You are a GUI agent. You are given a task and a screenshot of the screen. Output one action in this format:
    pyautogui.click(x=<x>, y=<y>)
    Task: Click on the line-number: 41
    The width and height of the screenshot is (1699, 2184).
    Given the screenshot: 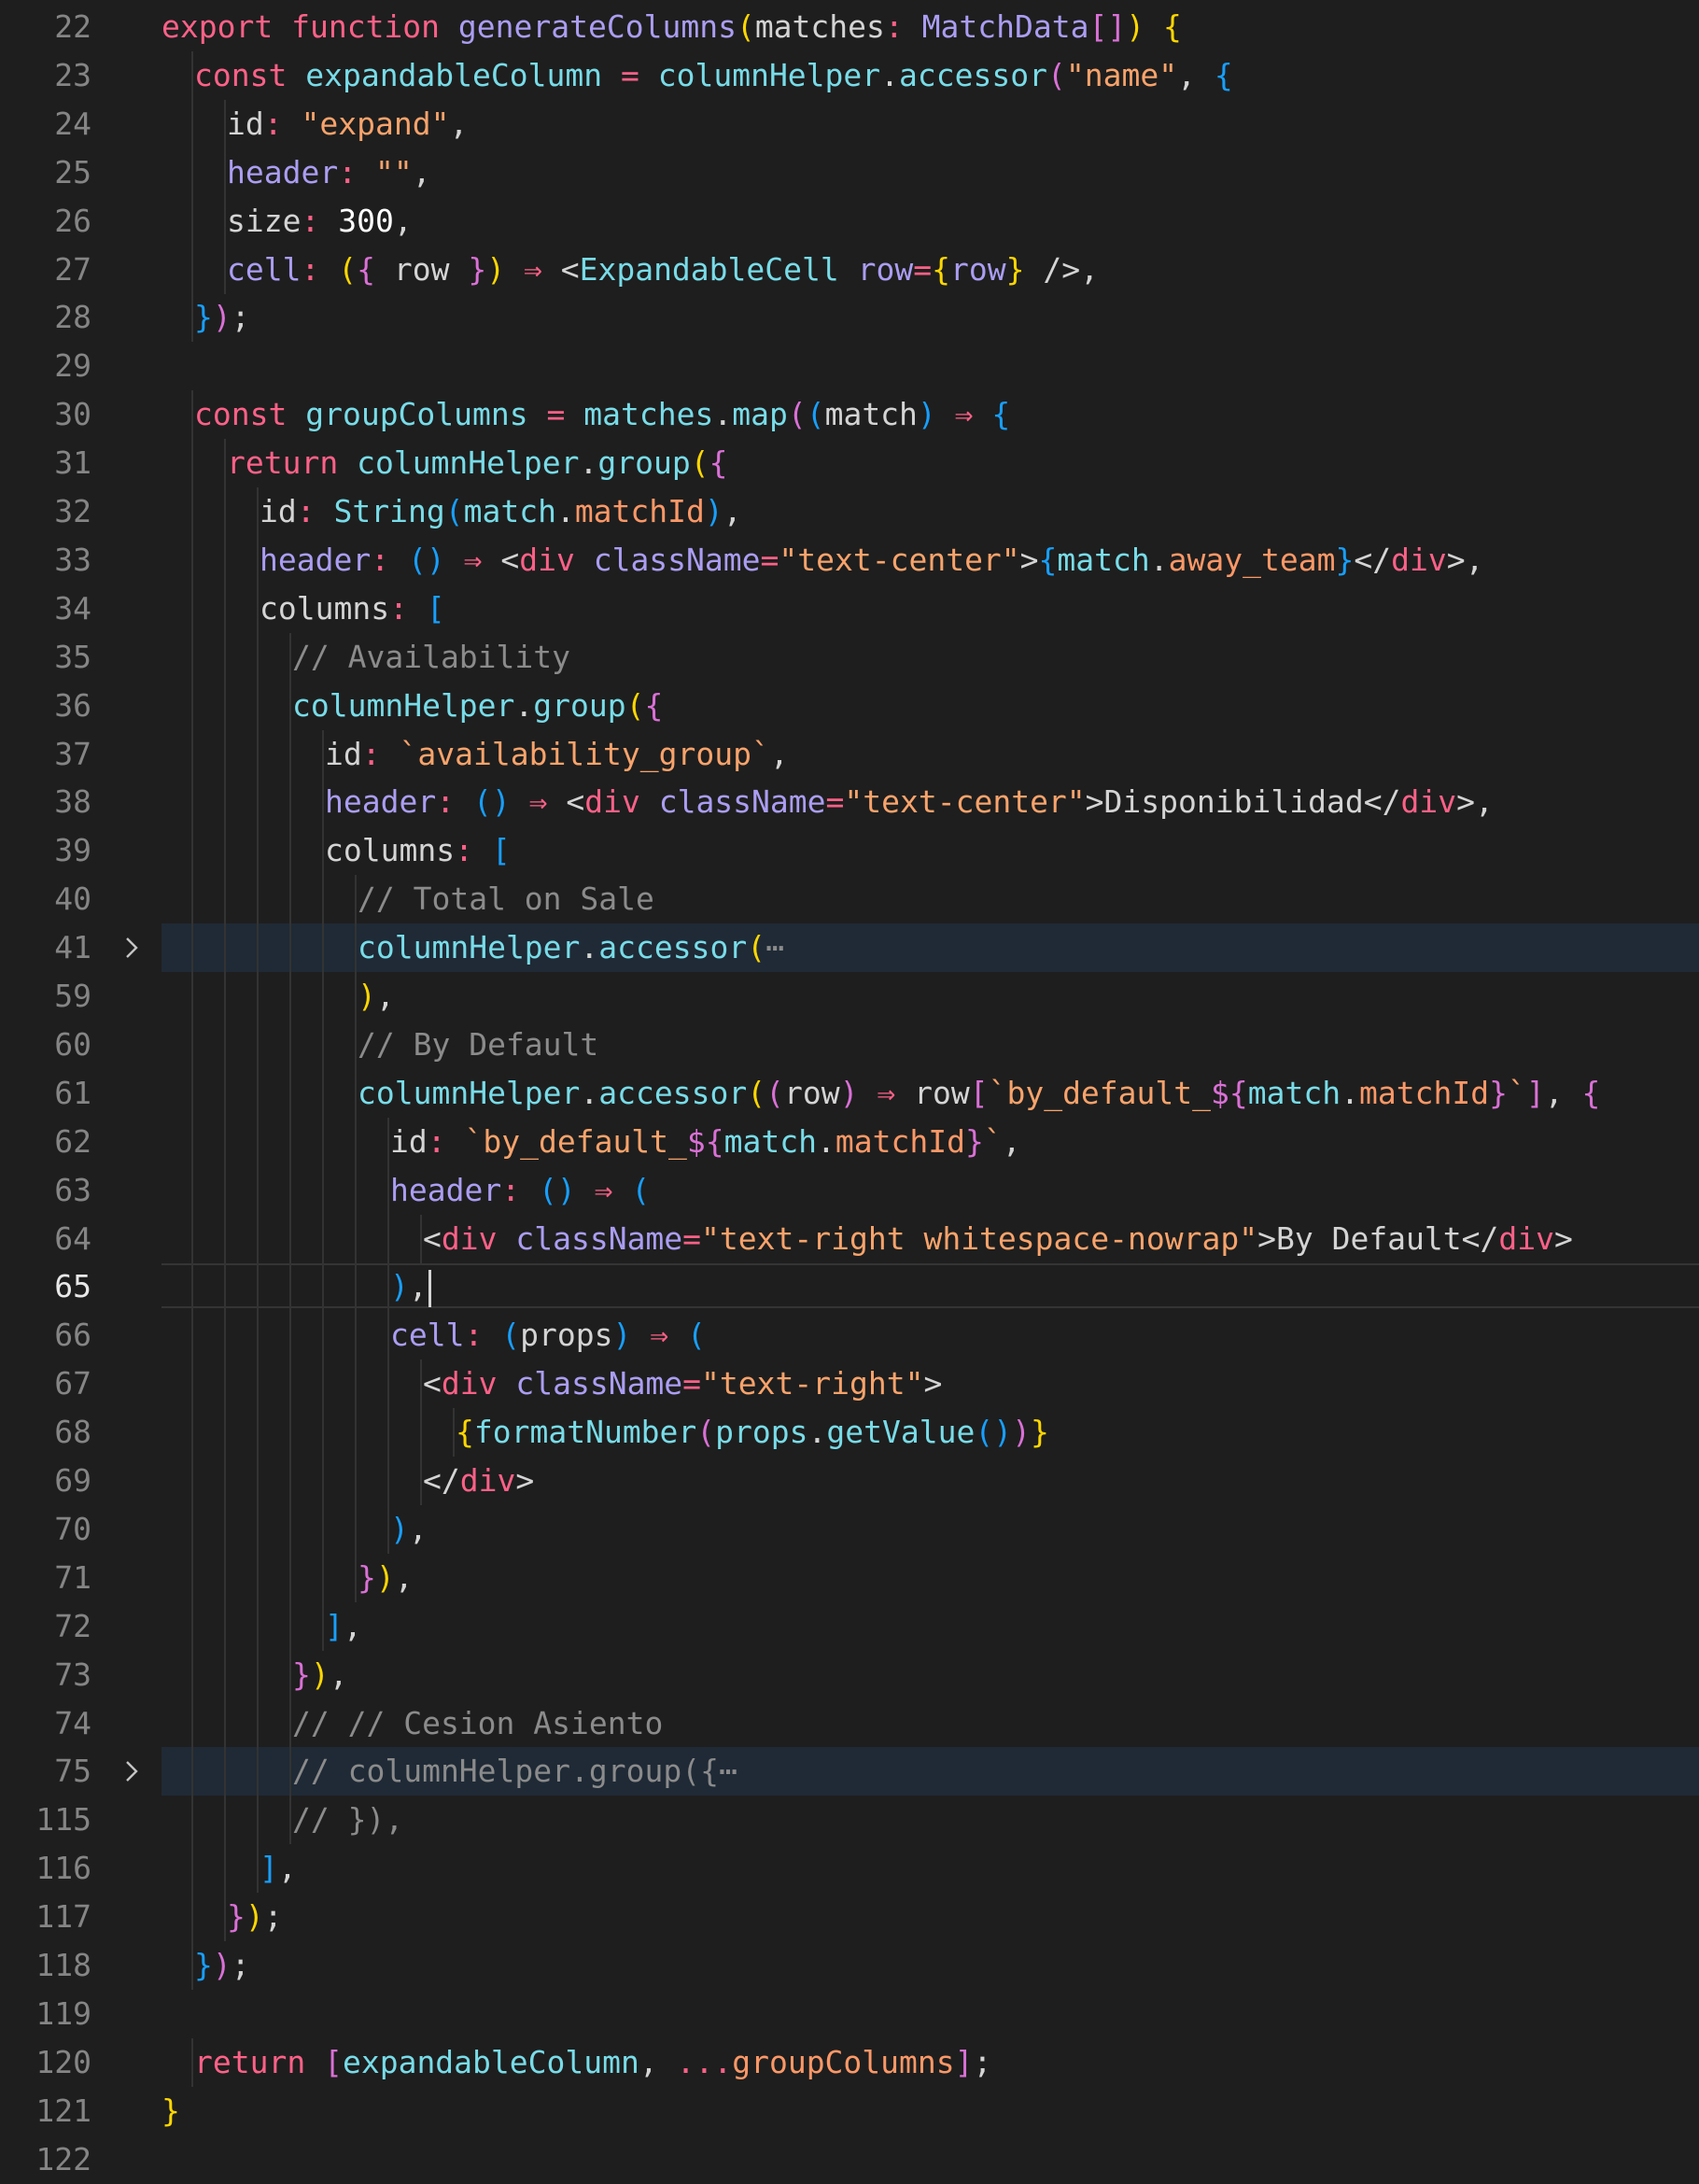 What is the action you would take?
    pyautogui.click(x=46, y=947)
    